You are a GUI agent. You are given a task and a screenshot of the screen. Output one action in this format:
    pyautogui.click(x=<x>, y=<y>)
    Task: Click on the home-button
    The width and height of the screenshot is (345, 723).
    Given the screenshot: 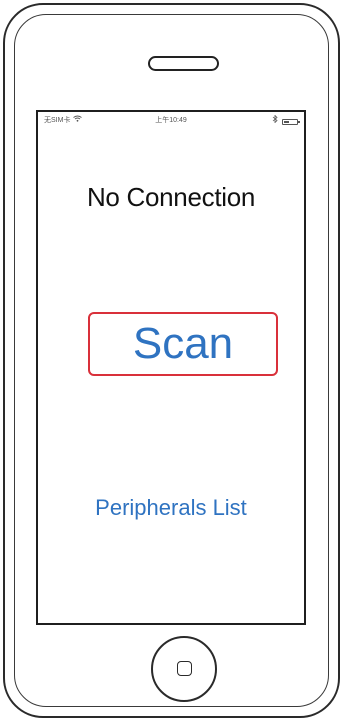 What is the action you would take?
    pyautogui.click(x=184, y=669)
    